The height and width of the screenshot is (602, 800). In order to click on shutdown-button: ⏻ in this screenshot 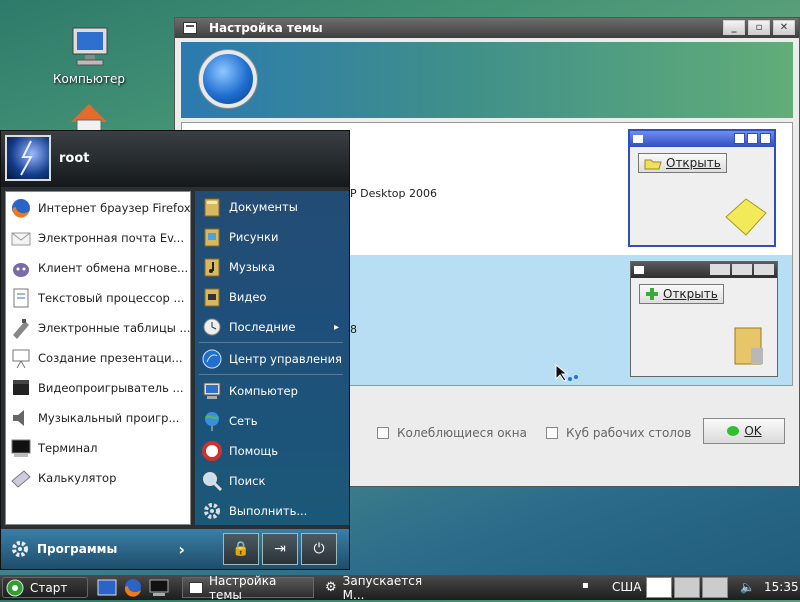, I will do `click(319, 549)`.